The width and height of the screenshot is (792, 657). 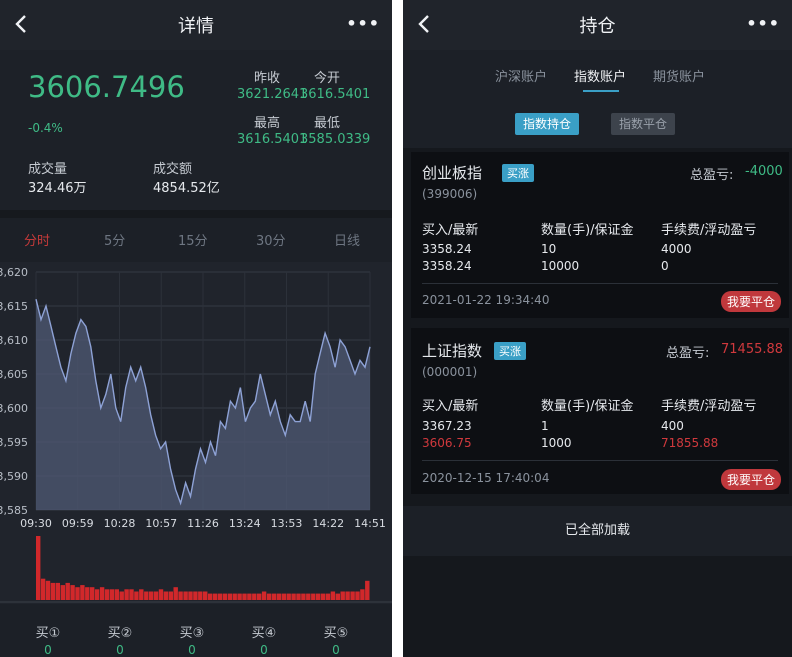 What do you see at coordinates (450, 230) in the screenshot?
I see `col-buy-latest: 买入/最新` at bounding box center [450, 230].